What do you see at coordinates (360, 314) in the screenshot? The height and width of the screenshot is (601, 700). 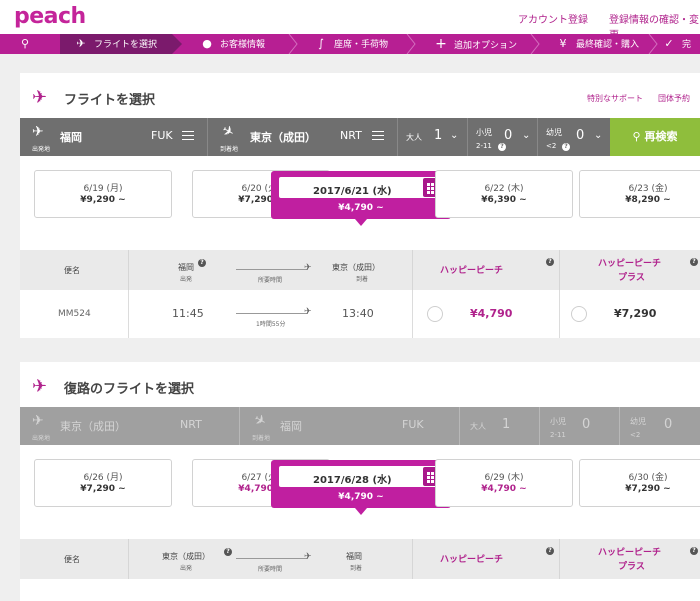 I see `flight-row: MM524 11:45 ✈ 1時間55分 13:40 ¥4,790 ¥7,290` at bounding box center [360, 314].